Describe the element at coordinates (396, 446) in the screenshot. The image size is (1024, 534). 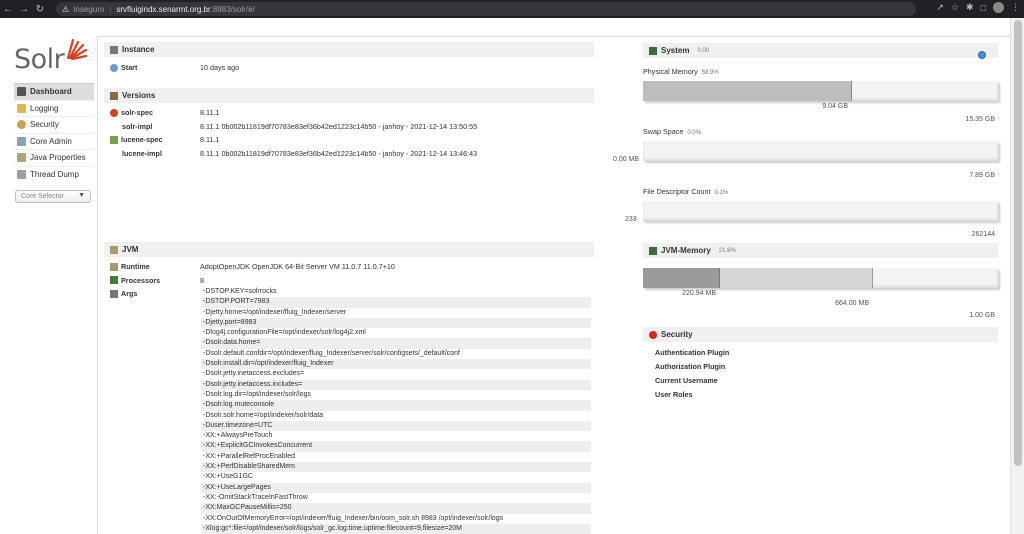
I see `list-item: -XX:+ExplicitGCInvokesConcurrent` at that location.